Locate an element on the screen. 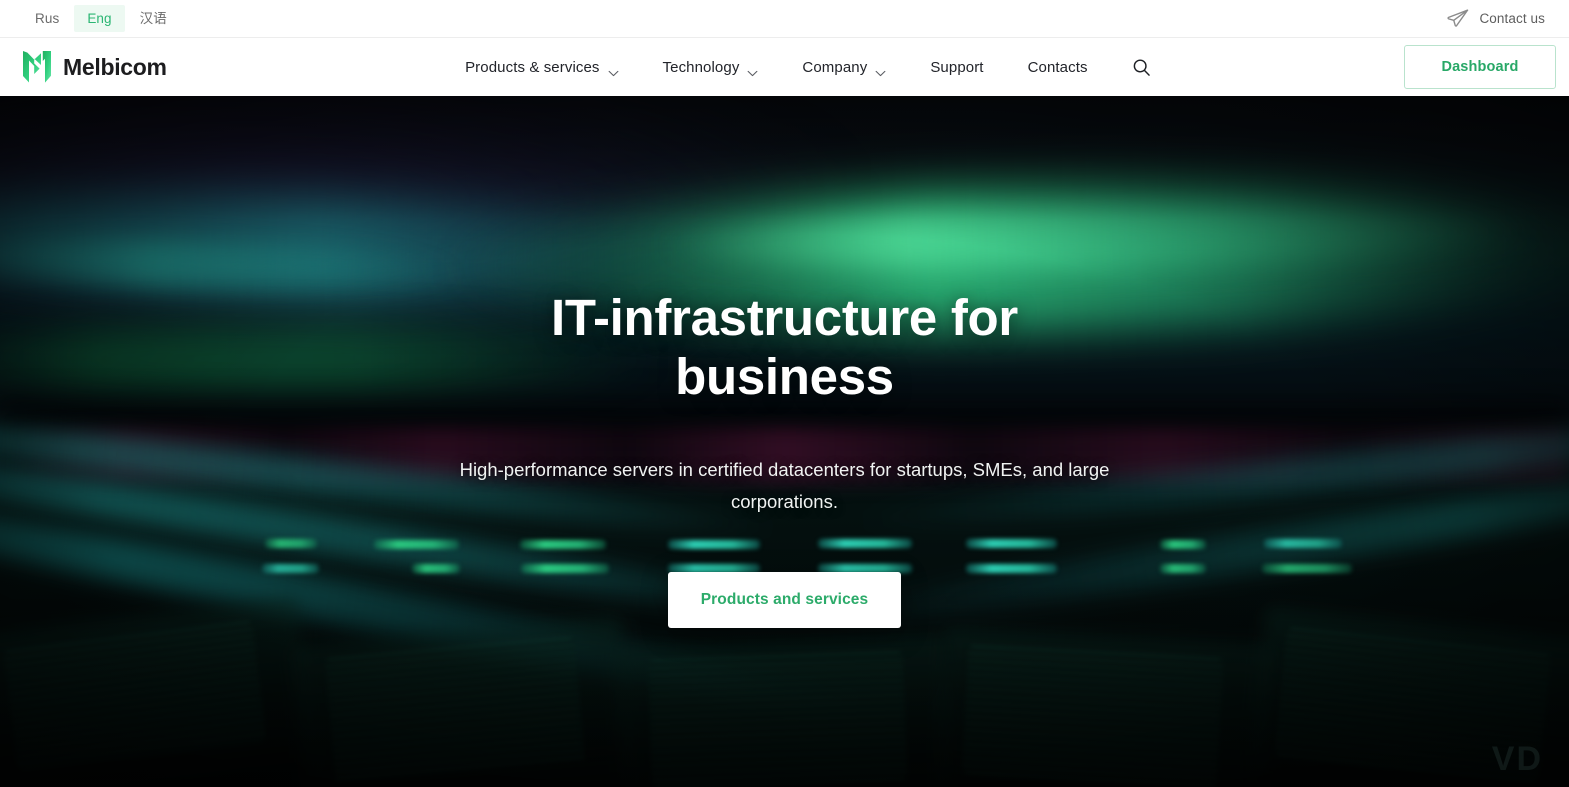 This screenshot has width=1569, height=787. dashboard-button: Dashboard is located at coordinates (1480, 67).